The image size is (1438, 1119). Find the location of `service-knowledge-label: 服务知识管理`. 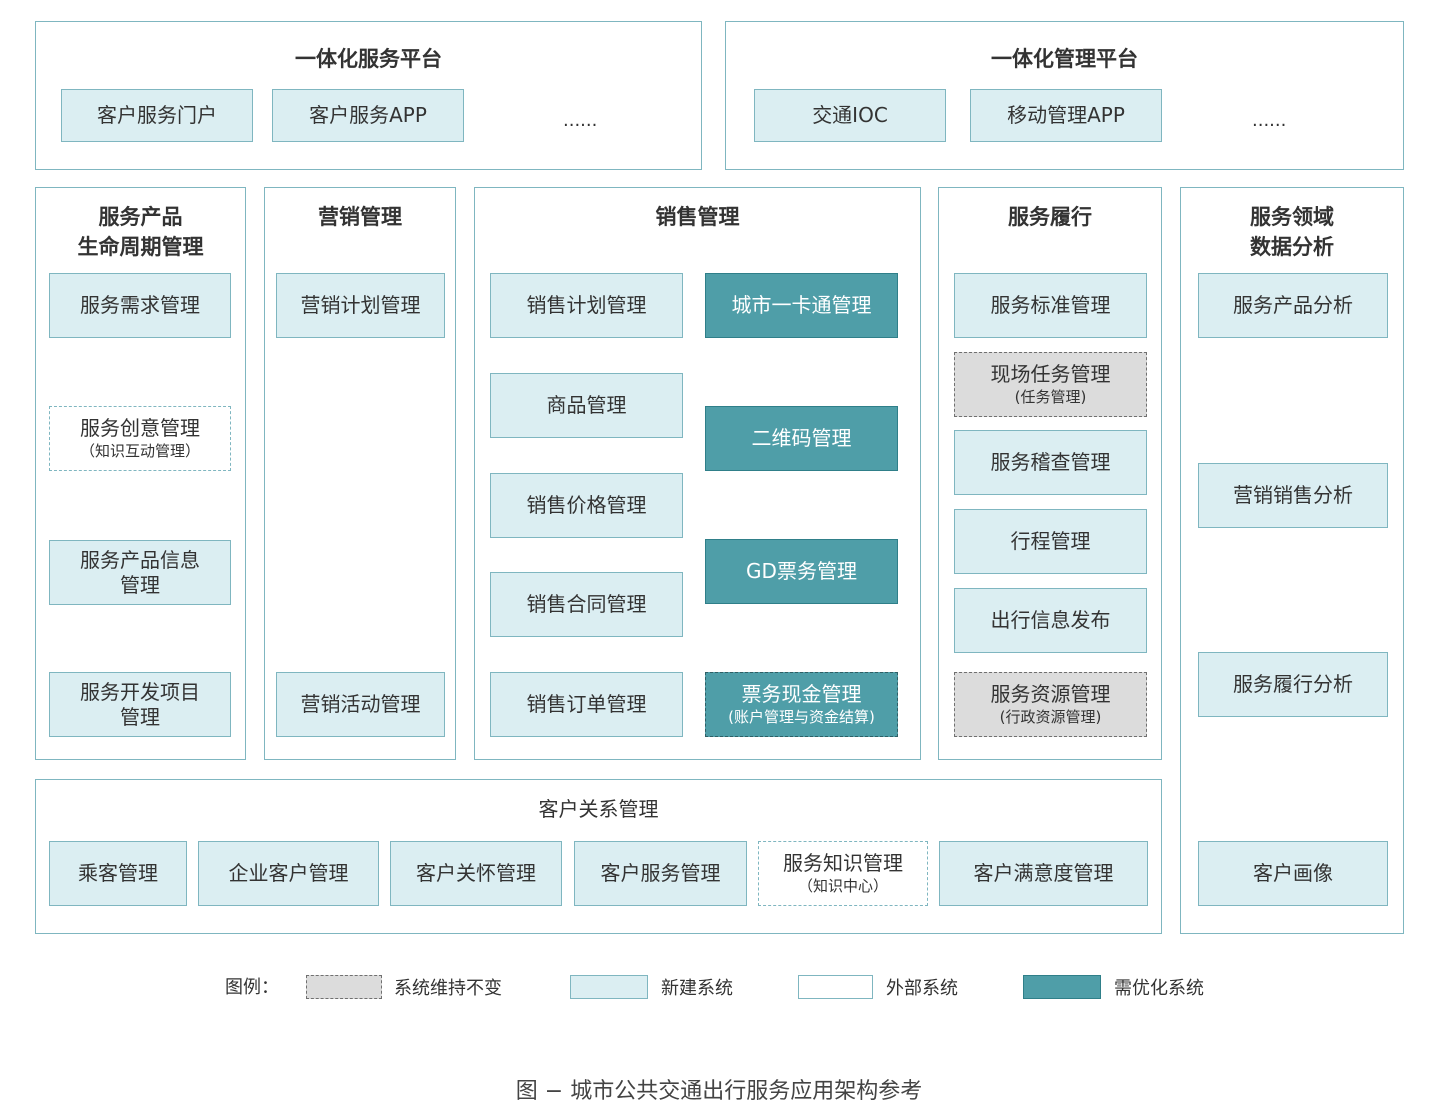

service-knowledge-label: 服务知识管理 is located at coordinates (843, 863).